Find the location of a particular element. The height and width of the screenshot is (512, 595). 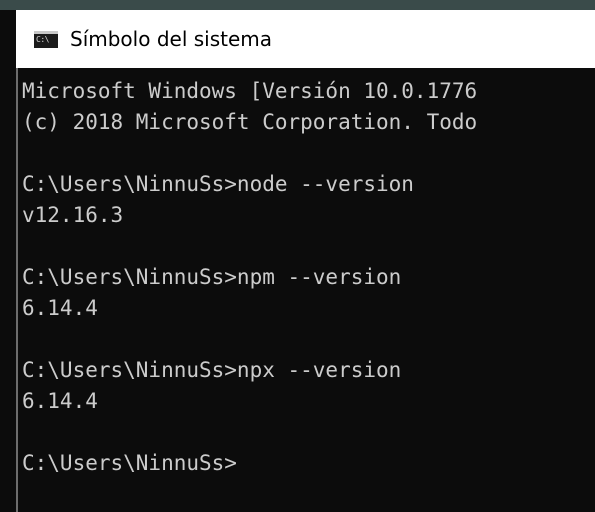

console-line: (c) 2018 Microsoft Corporation. Todo is located at coordinates (250, 122).